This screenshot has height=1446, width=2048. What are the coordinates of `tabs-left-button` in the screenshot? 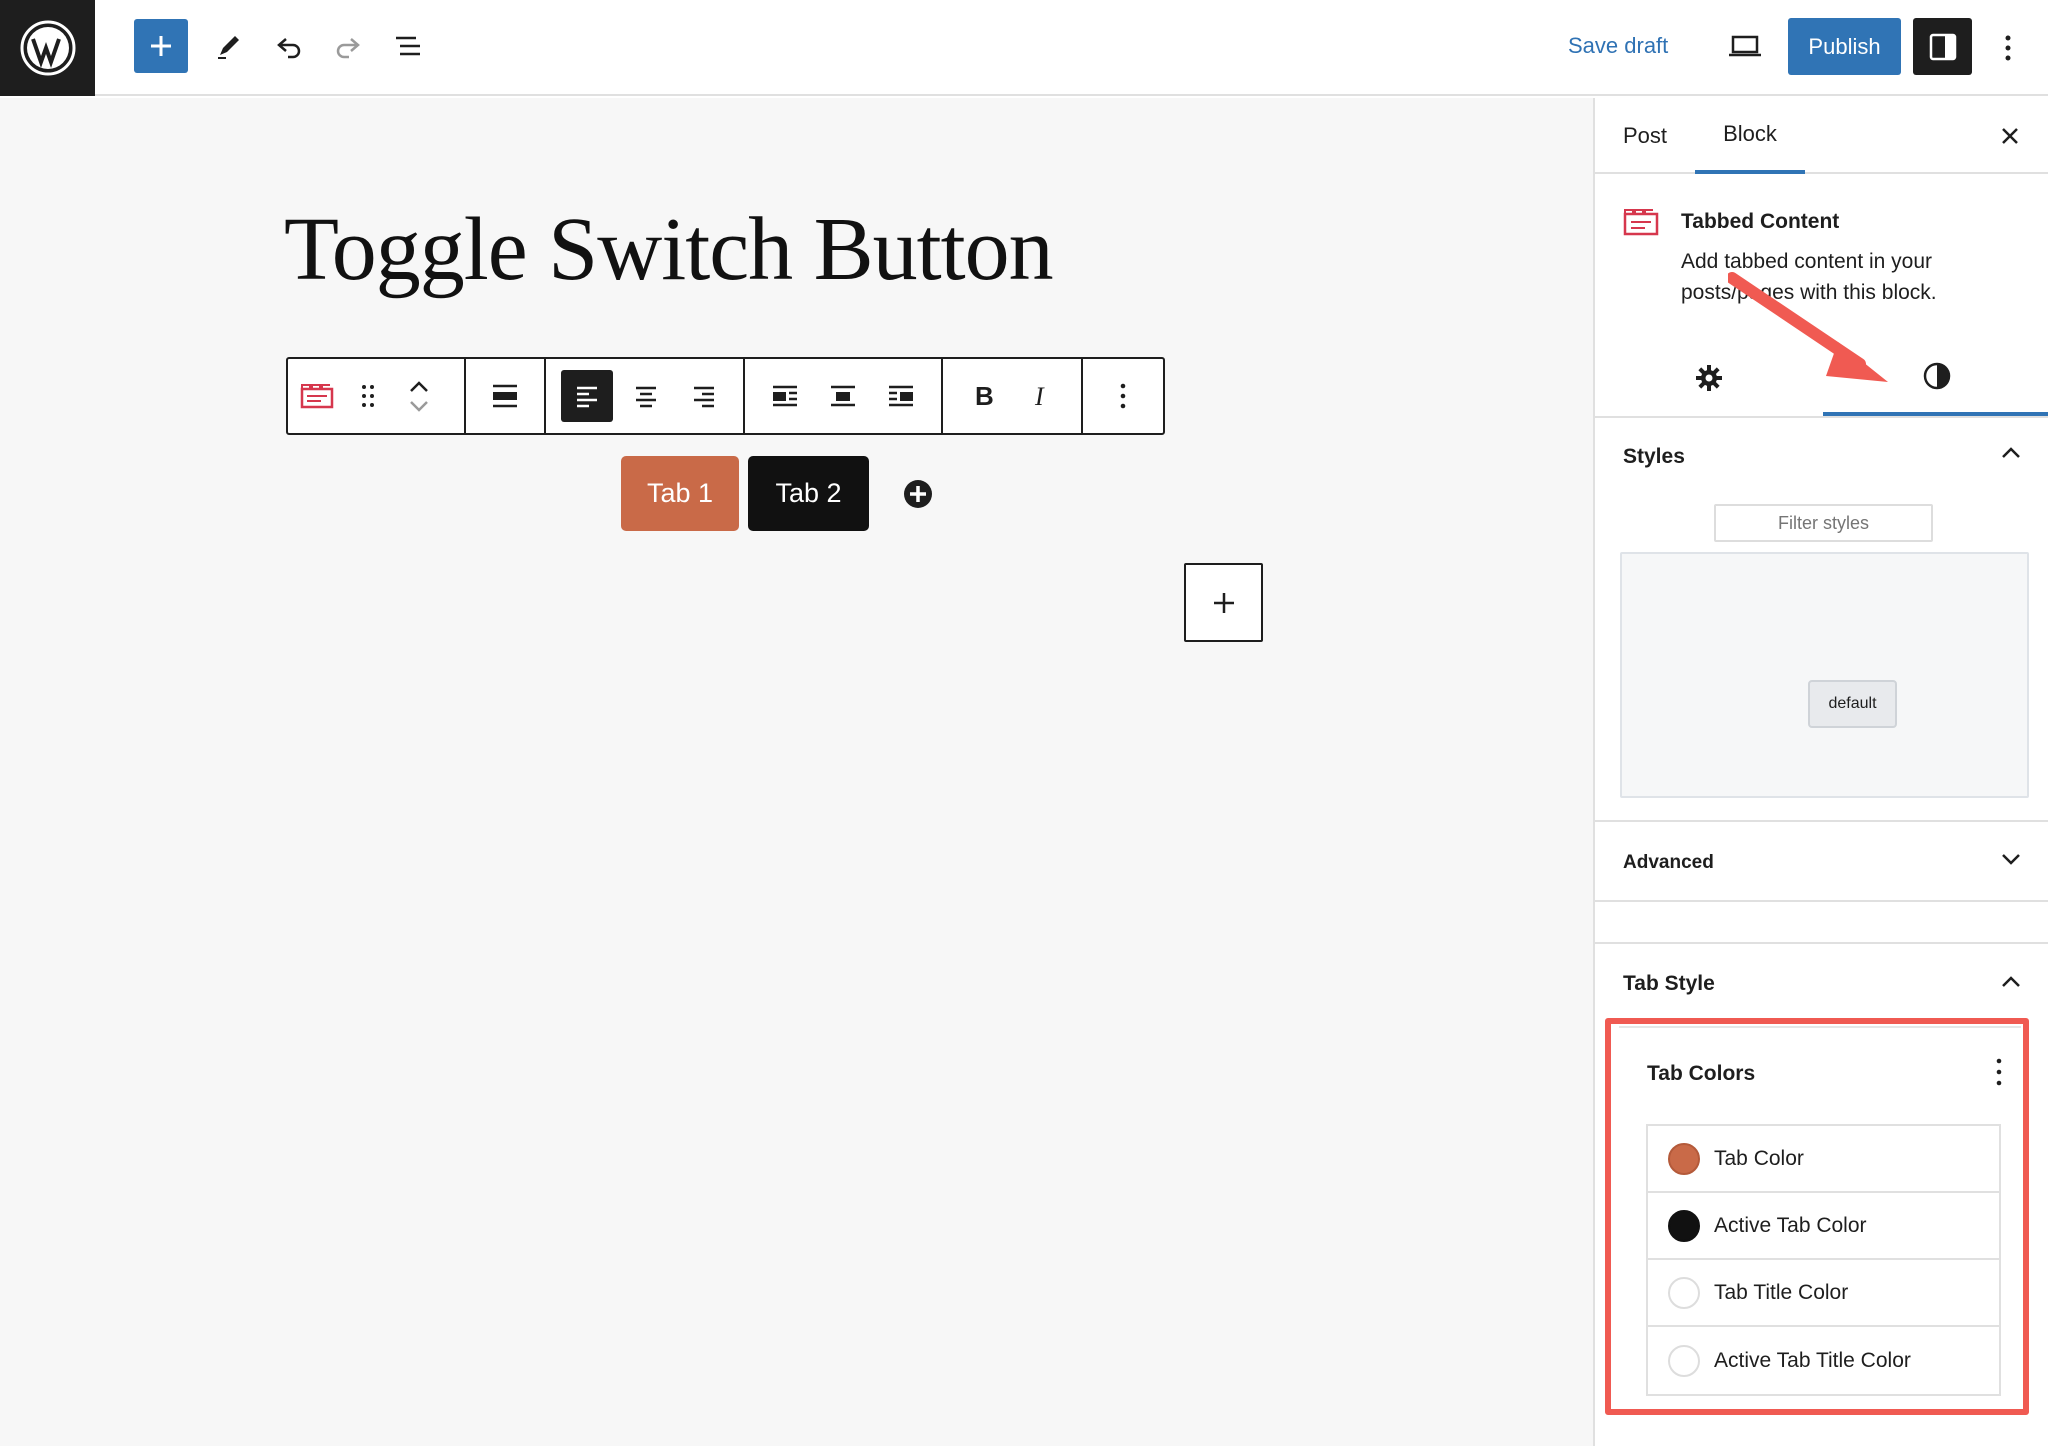 It's located at (785, 396).